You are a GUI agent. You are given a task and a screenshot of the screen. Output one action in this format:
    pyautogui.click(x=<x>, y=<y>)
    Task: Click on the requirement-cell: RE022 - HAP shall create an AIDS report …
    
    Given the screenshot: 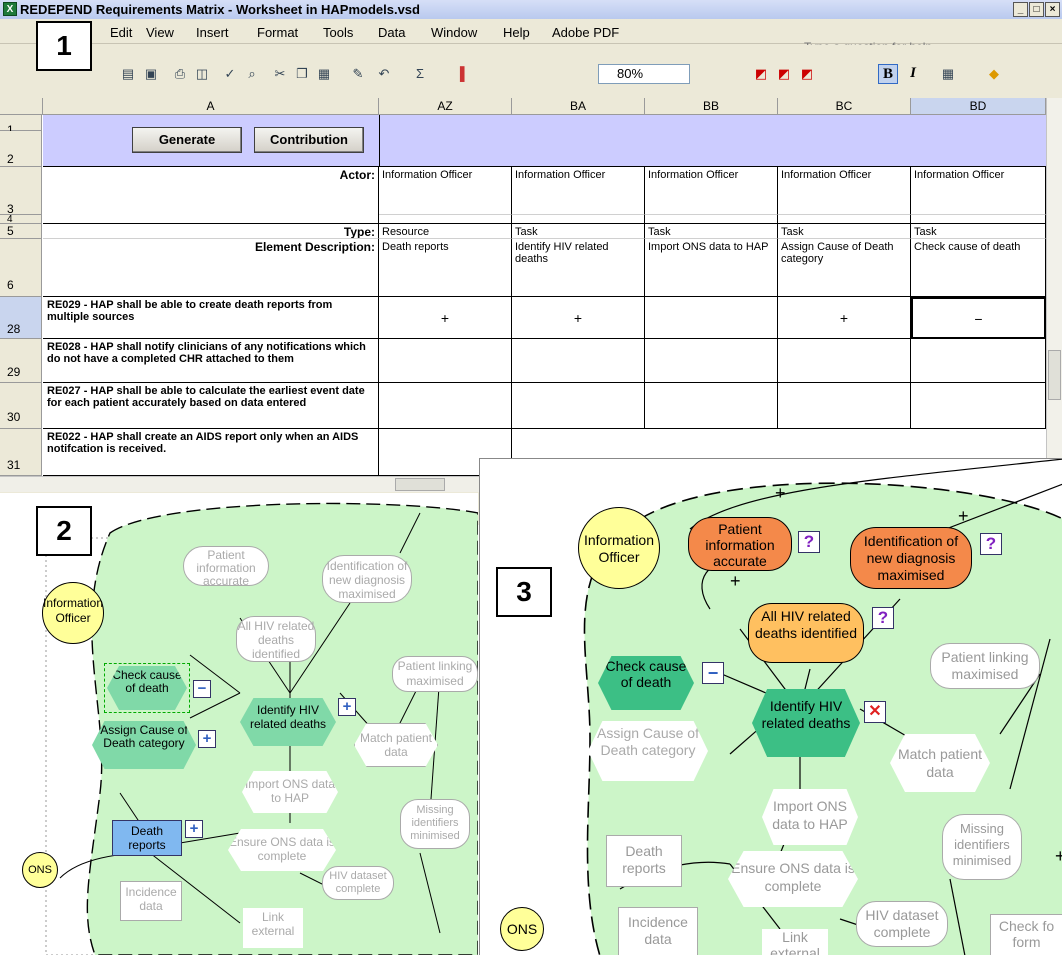 What is the action you would take?
    pyautogui.click(x=211, y=452)
    